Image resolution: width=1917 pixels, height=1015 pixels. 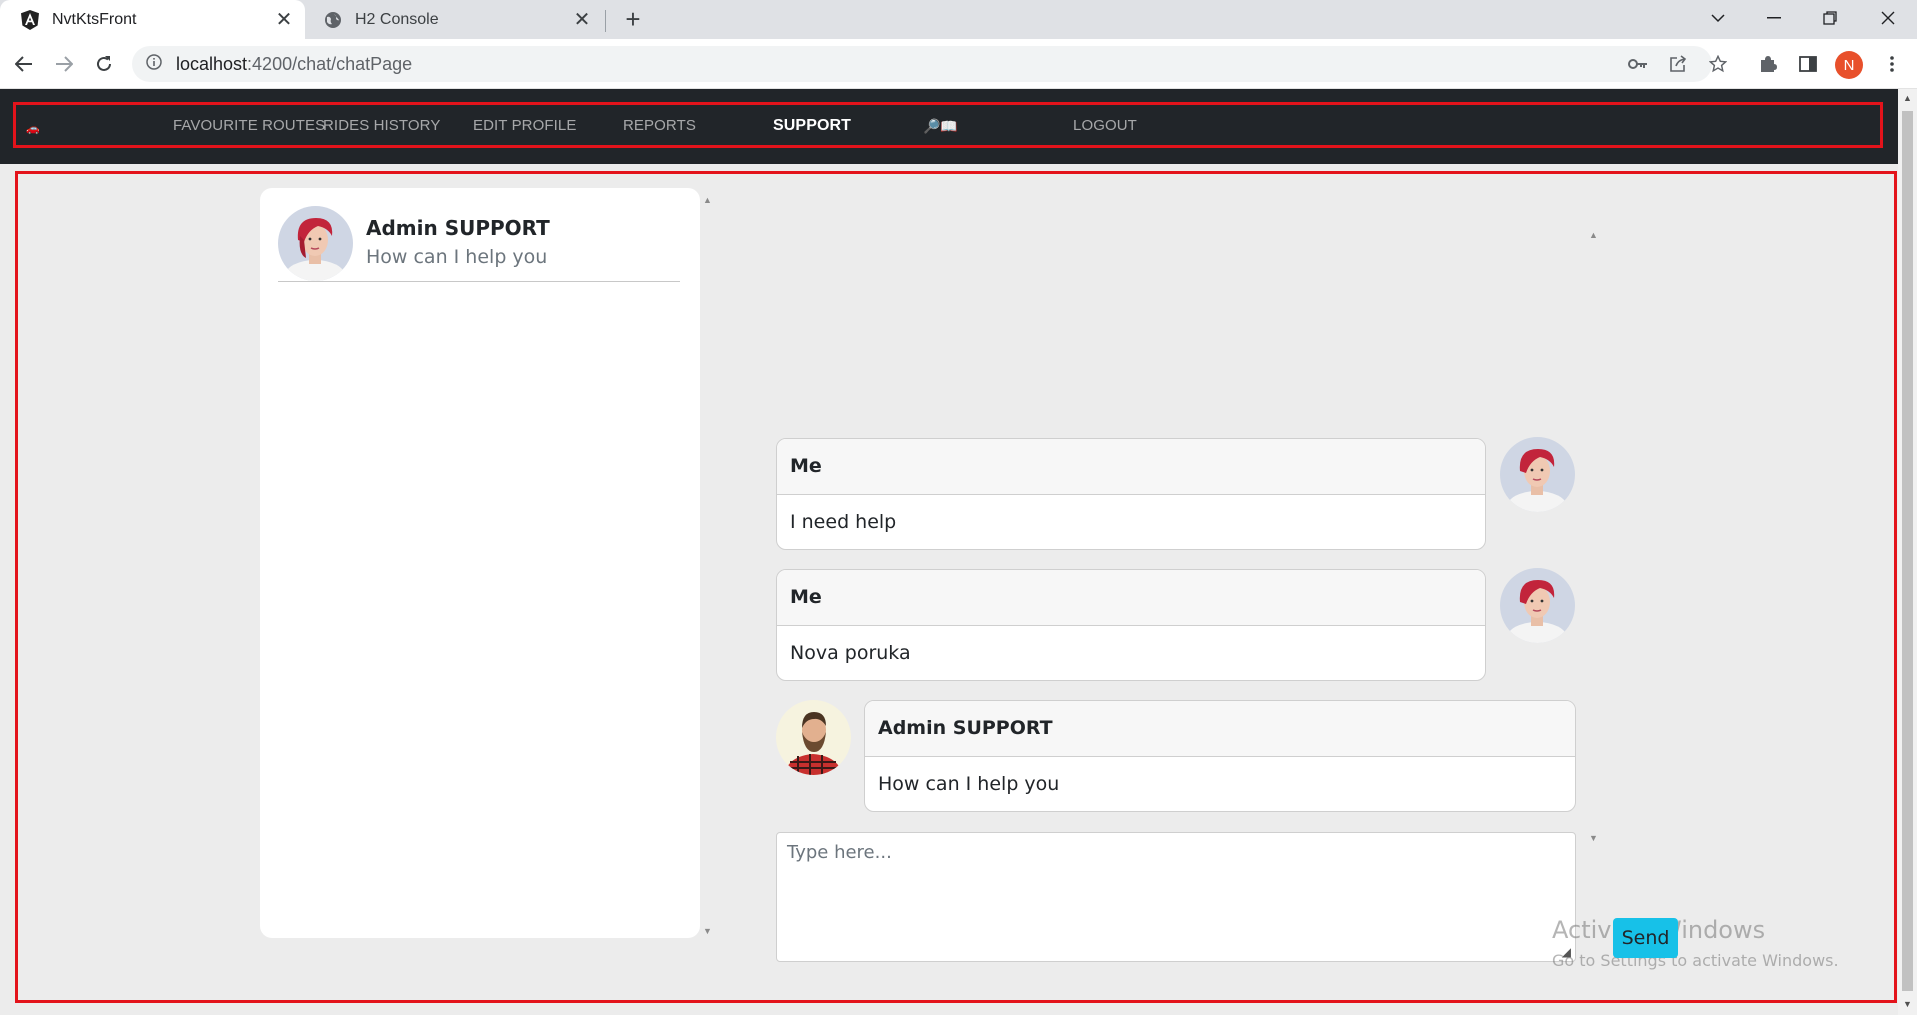 What do you see at coordinates (212, 63) in the screenshot?
I see `url-host: localhost` at bounding box center [212, 63].